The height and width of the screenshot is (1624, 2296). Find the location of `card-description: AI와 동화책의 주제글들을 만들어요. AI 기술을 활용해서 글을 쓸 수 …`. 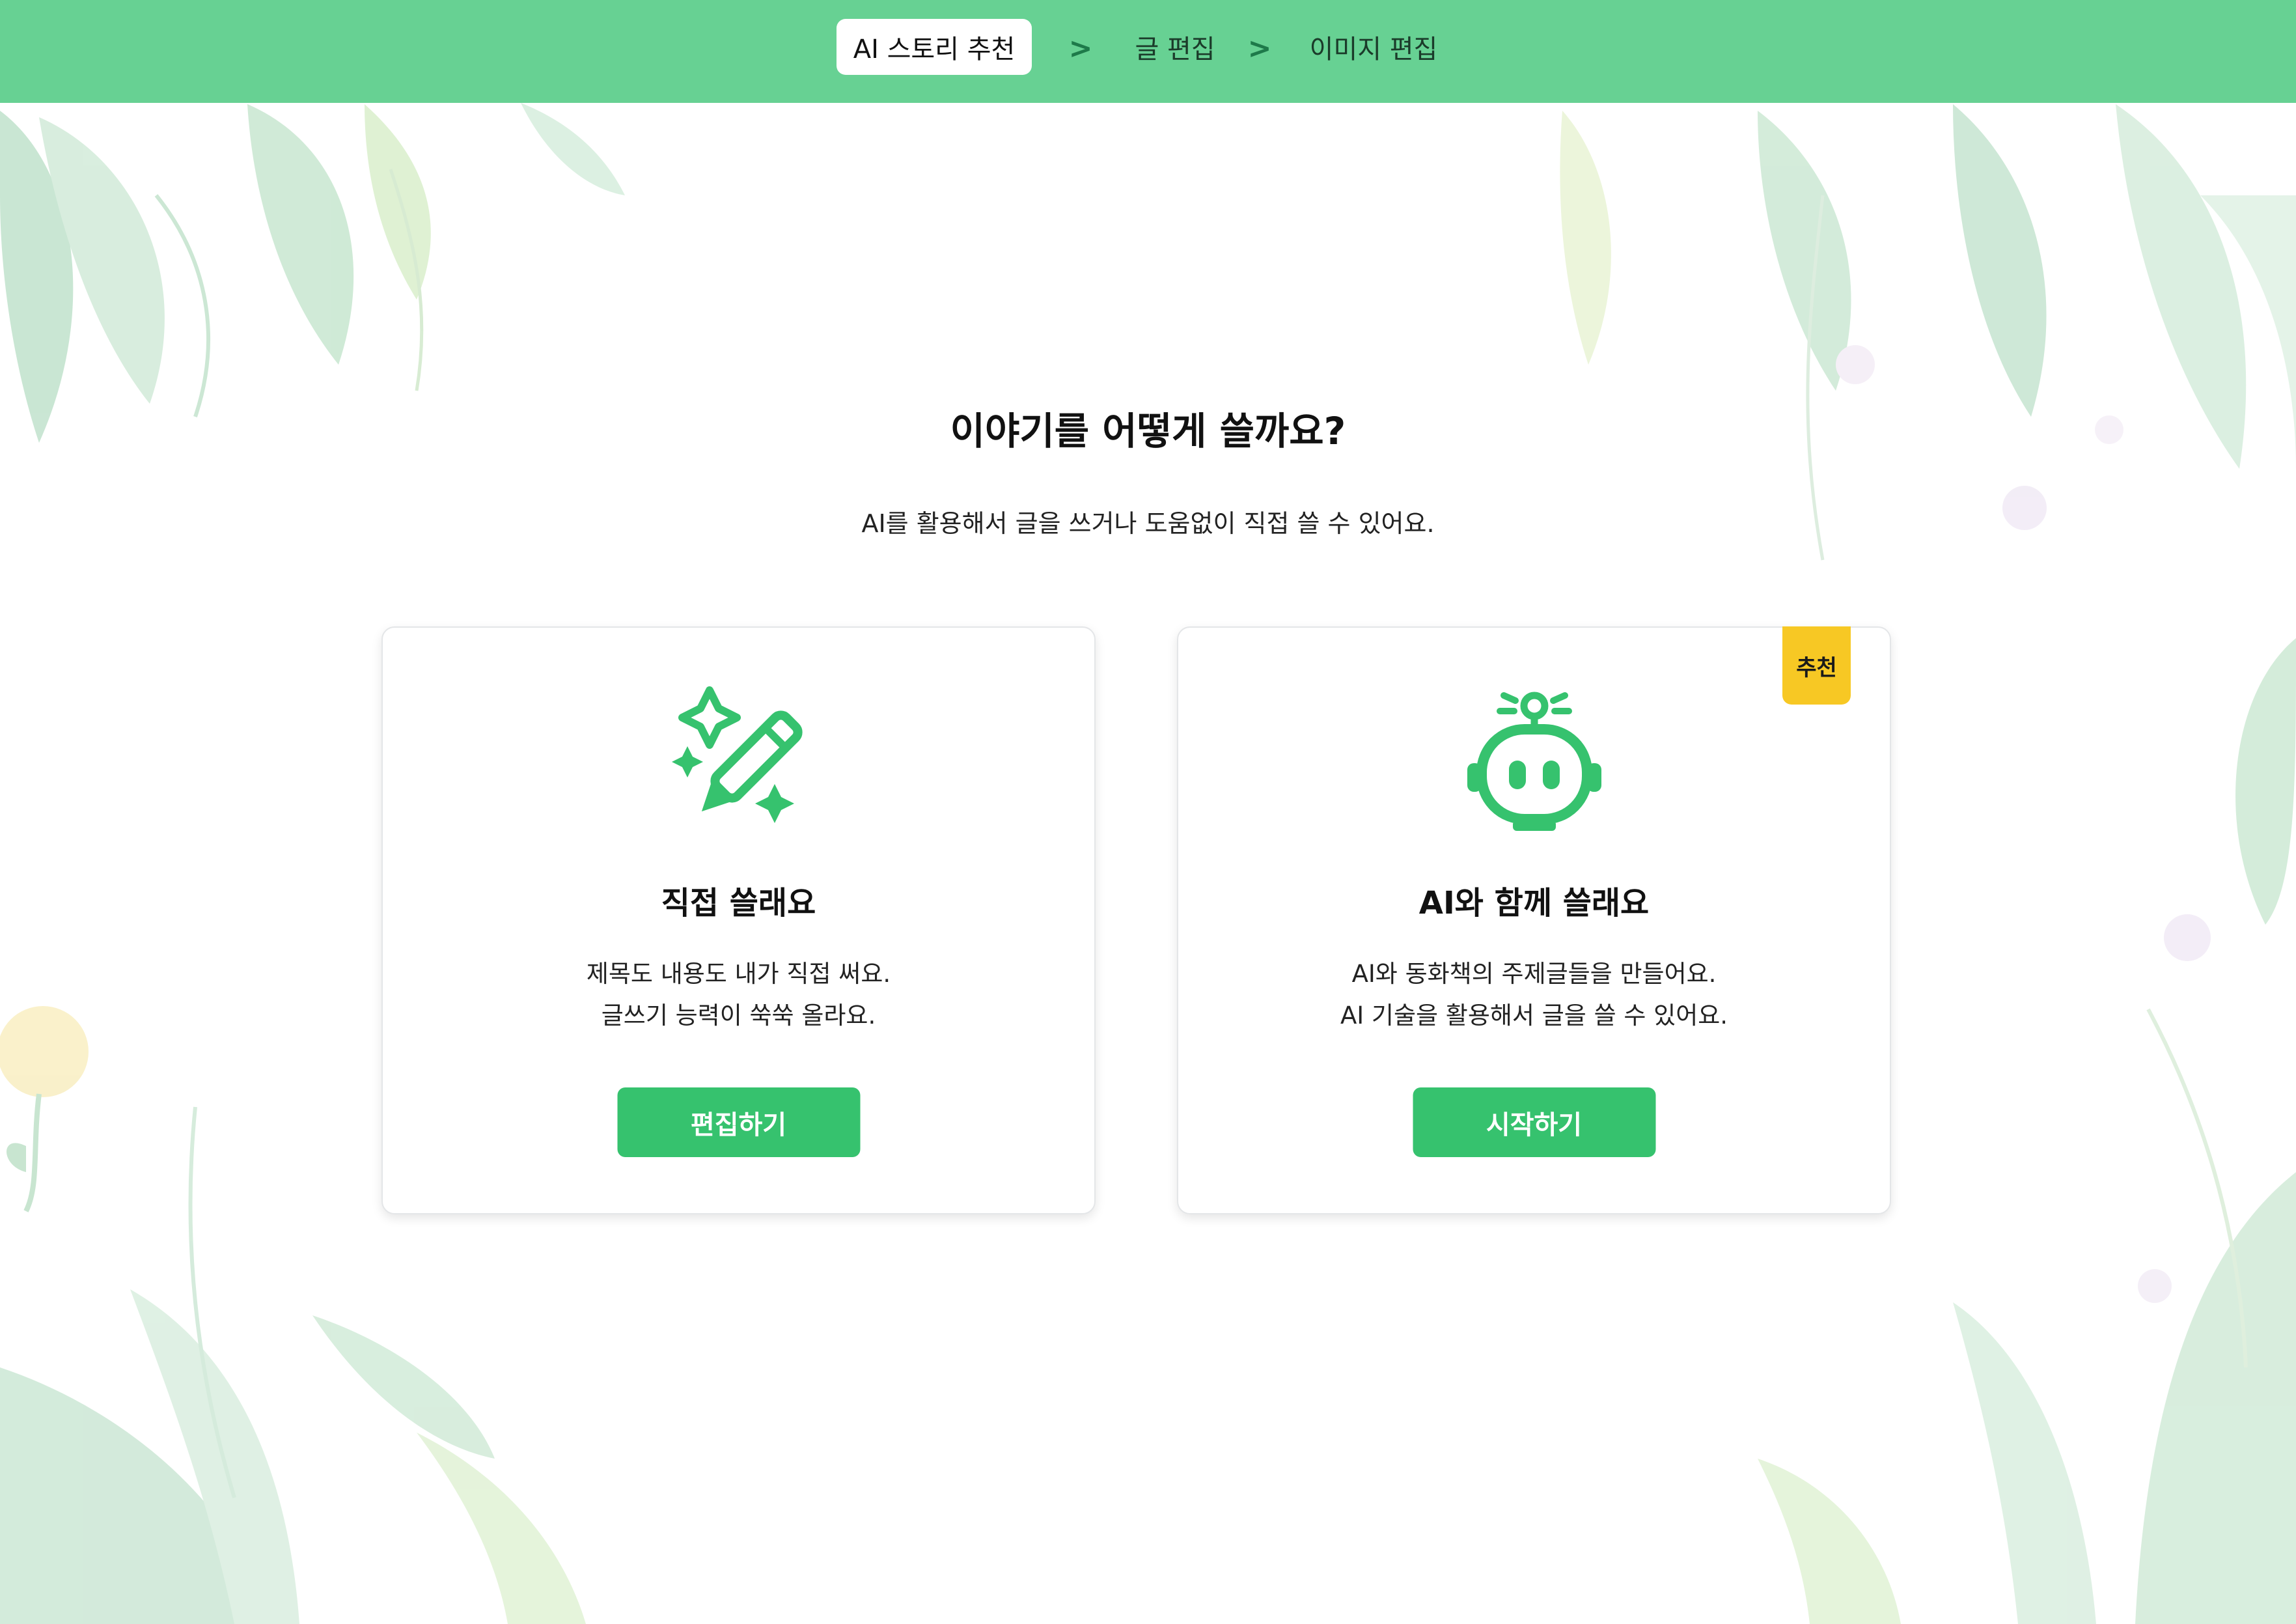

card-description: AI와 동화책의 주제글들을 만들어요. AI 기술을 활용해서 글을 쓸 수 … is located at coordinates (1534, 995).